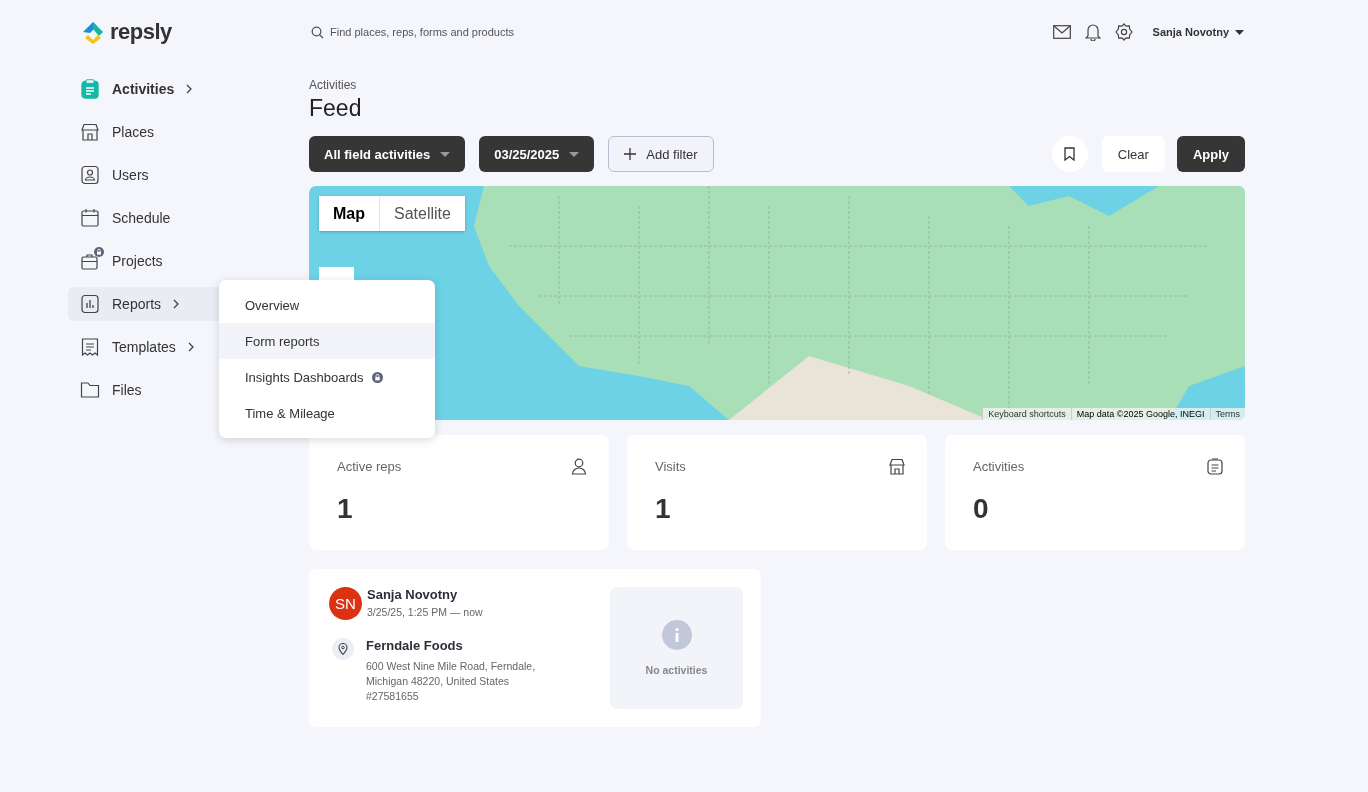 The width and height of the screenshot is (1368, 792). Describe the element at coordinates (345, 603) in the screenshot. I see `avatar: SN` at that location.